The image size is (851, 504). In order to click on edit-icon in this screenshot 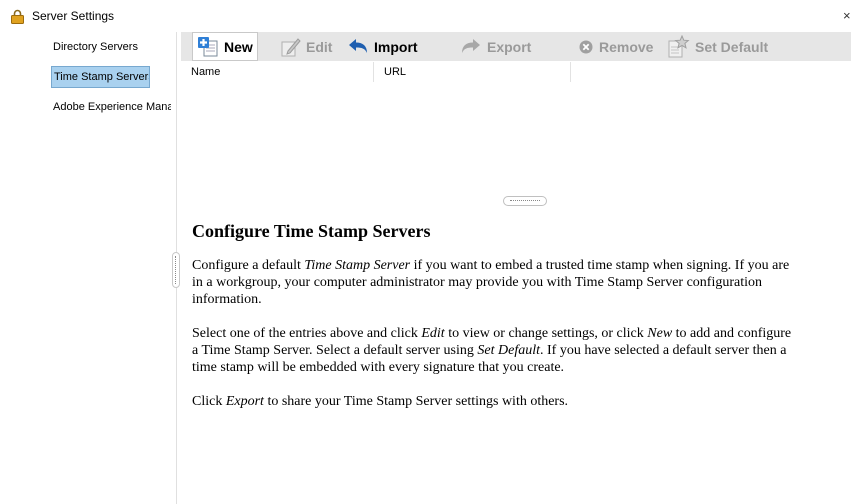, I will do `click(291, 46)`.